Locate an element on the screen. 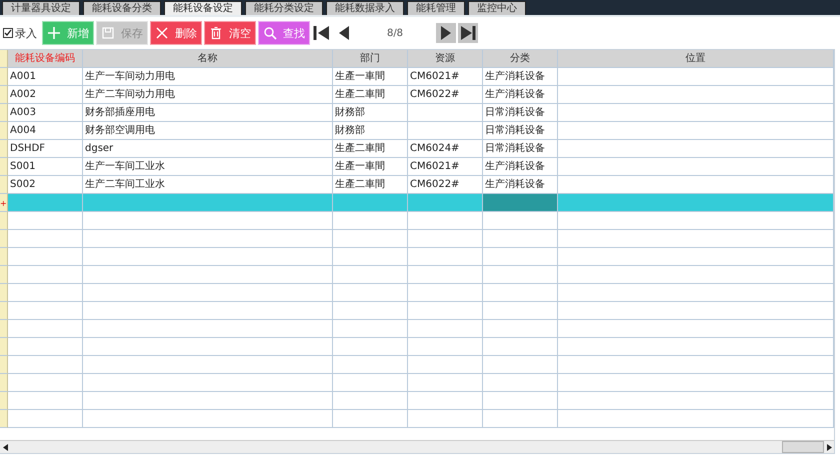 This screenshot has width=840, height=460. checkbox-label: 录入 is located at coordinates (26, 33).